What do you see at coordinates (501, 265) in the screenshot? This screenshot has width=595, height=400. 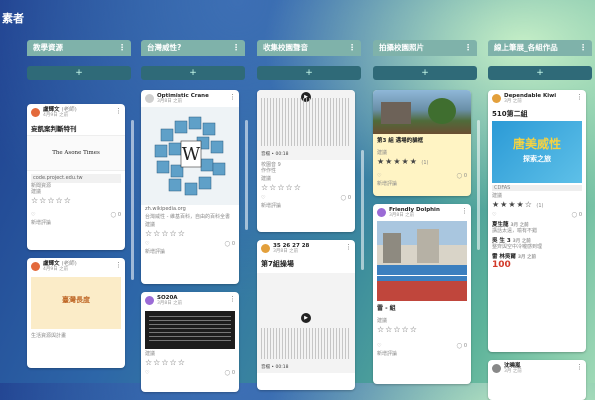 I see `comment-sticker: 100` at bounding box center [501, 265].